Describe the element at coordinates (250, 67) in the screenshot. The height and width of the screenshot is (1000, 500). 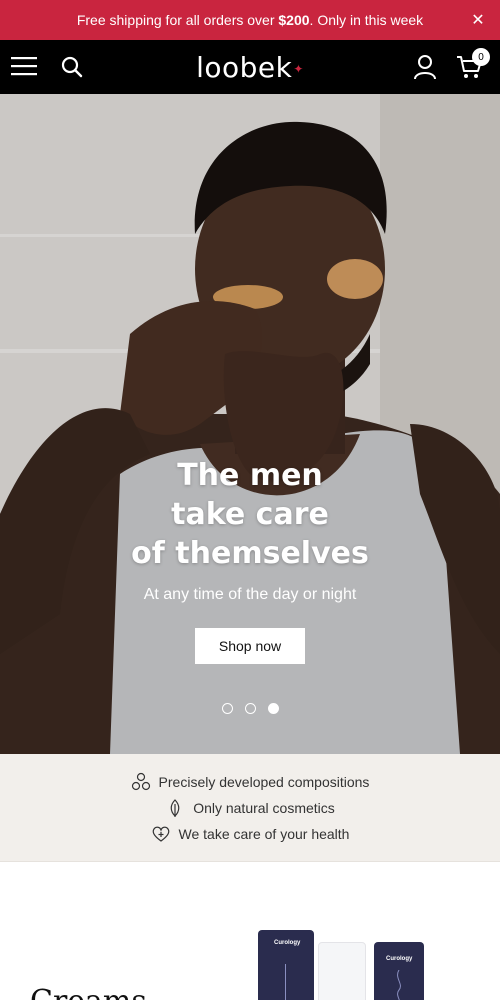
I see `site-header` at that location.